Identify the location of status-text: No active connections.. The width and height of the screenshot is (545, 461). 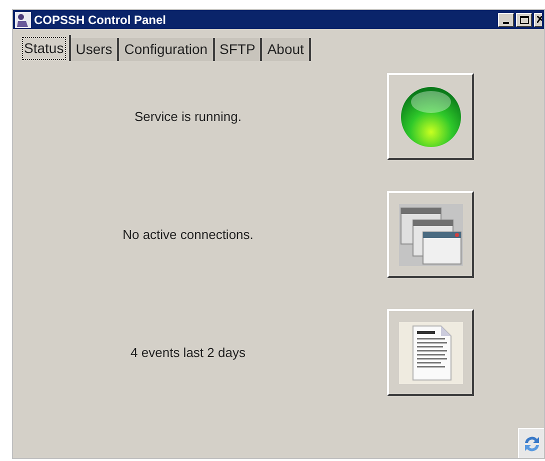
(188, 235).